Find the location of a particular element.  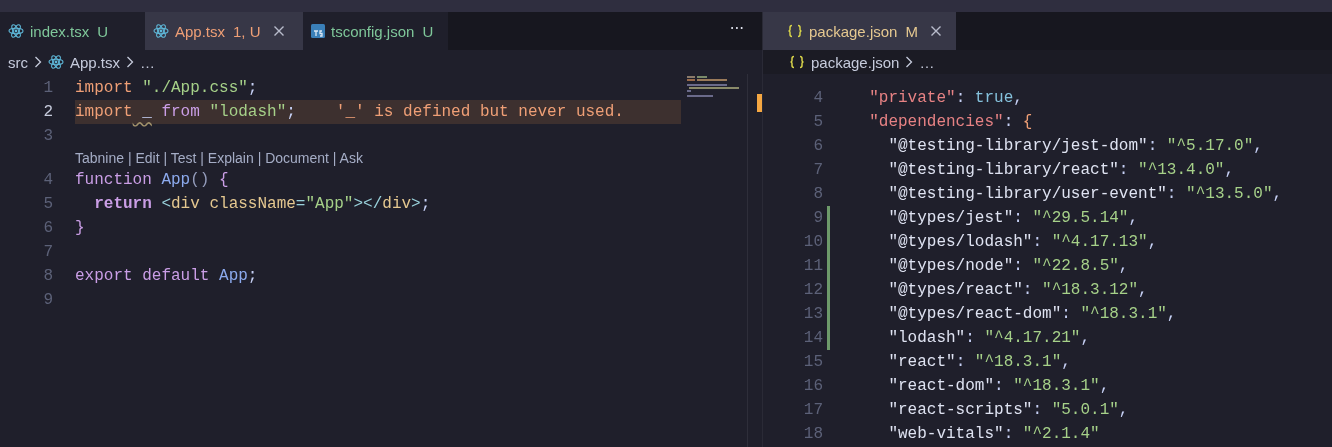

git-status-label: M is located at coordinates (911, 31).